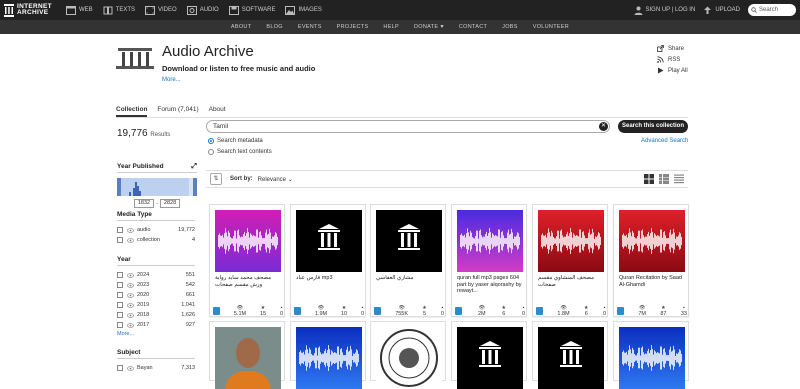 The width and height of the screenshot is (800, 389). Describe the element at coordinates (672, 70) in the screenshot. I see `play-all-link: Play All` at that location.